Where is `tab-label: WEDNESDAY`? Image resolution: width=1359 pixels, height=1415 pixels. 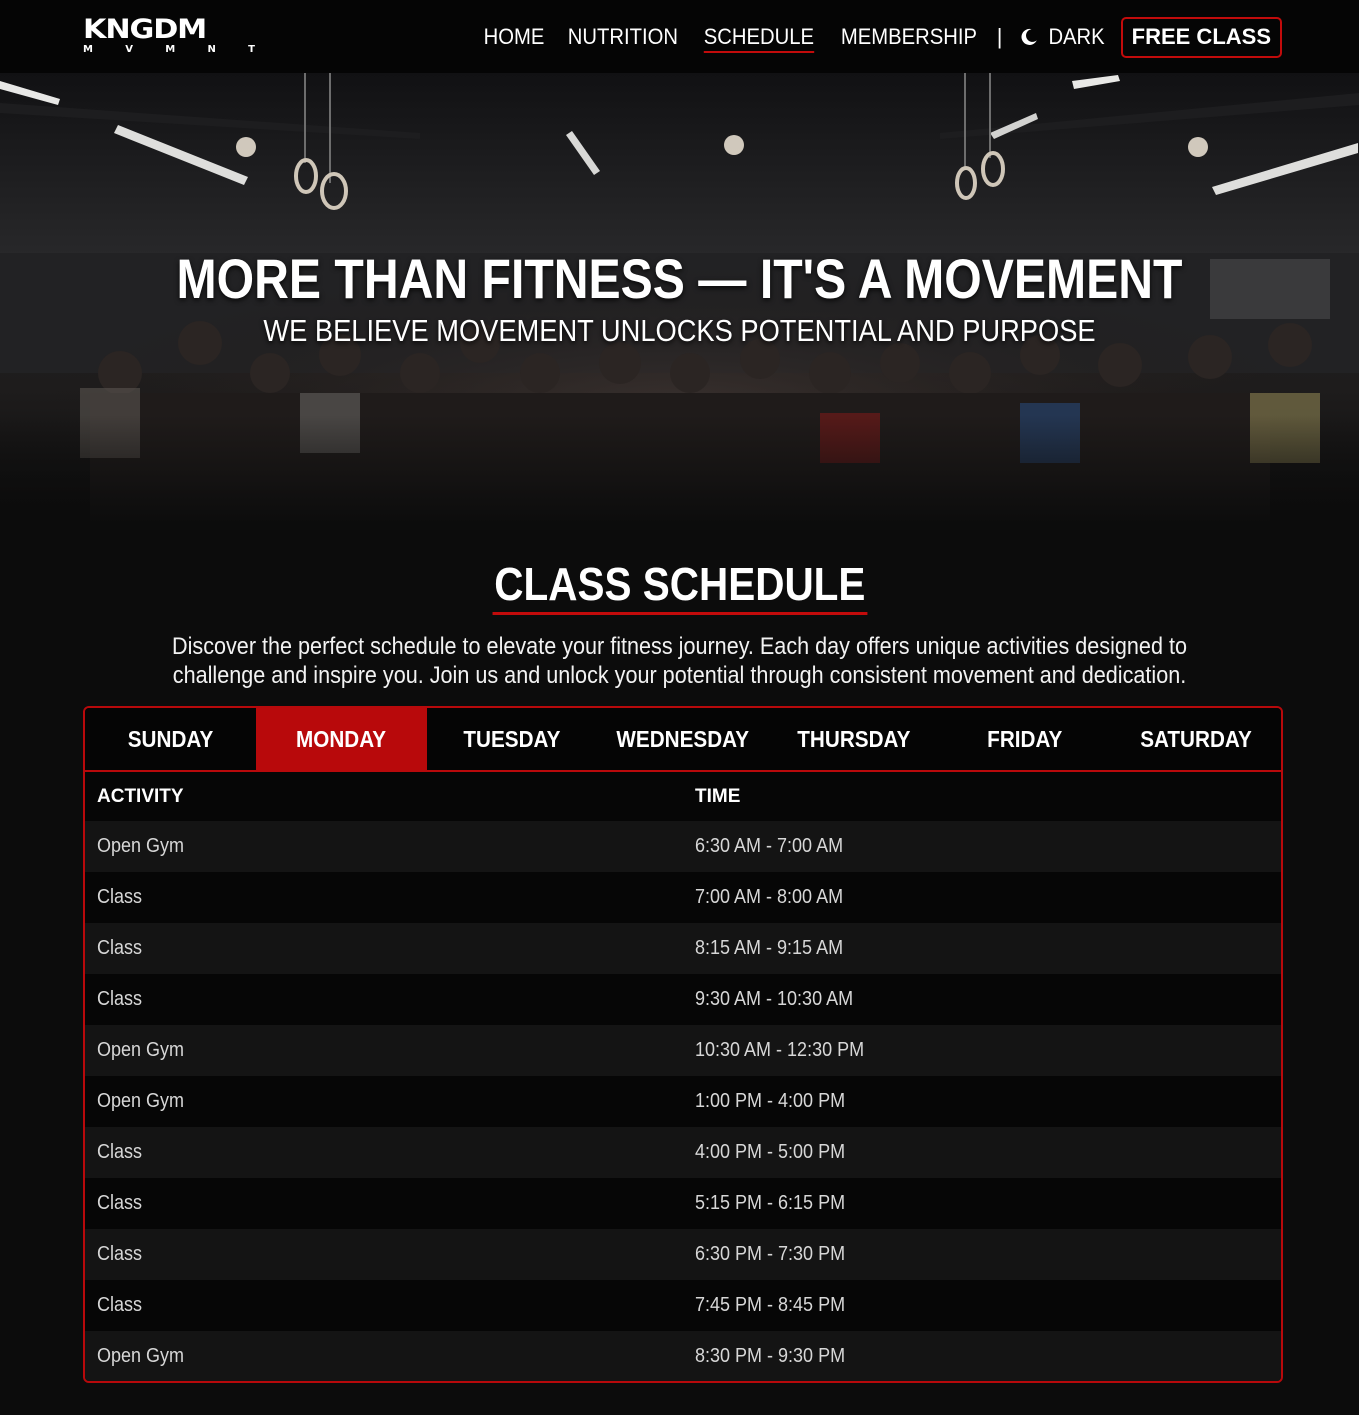 tab-label: WEDNESDAY is located at coordinates (683, 738).